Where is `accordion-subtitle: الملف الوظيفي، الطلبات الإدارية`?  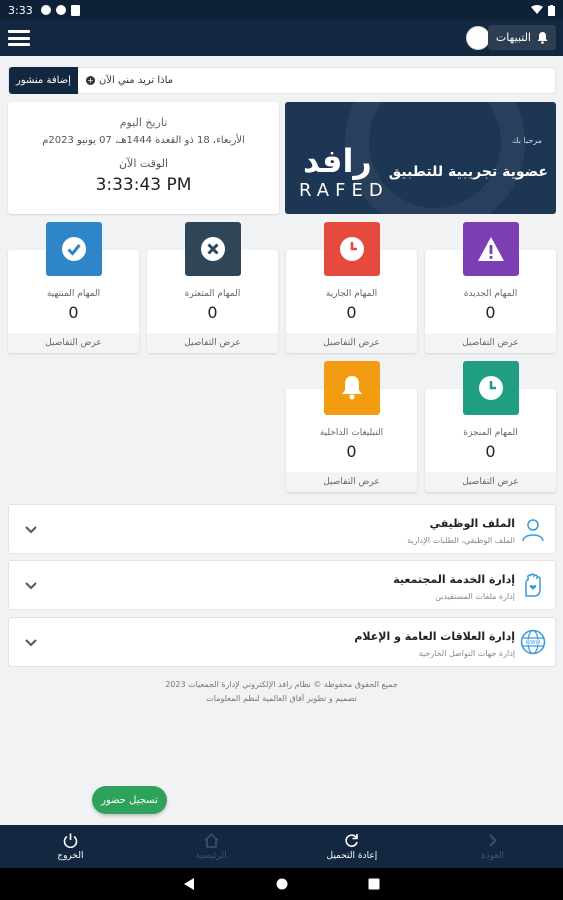
accordion-subtitle: الملف الوظيفي، الطلبات الإدارية is located at coordinates (461, 540).